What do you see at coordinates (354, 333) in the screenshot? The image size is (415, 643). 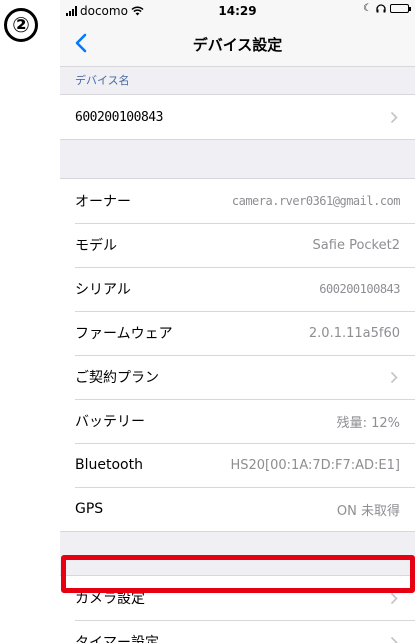 I see `firmware-value: 2.0.1.11a5f60` at bounding box center [354, 333].